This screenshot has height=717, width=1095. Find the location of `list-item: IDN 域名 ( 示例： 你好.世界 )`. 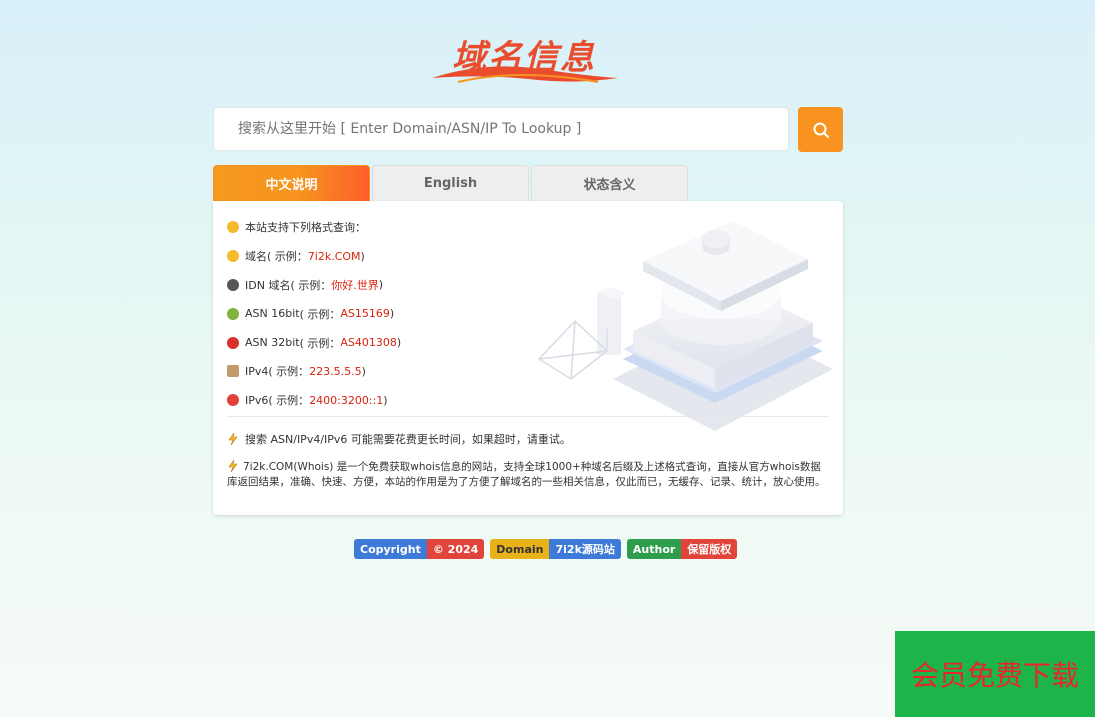

list-item: IDN 域名 ( 示例： 你好.世界 ) is located at coordinates (314, 285).